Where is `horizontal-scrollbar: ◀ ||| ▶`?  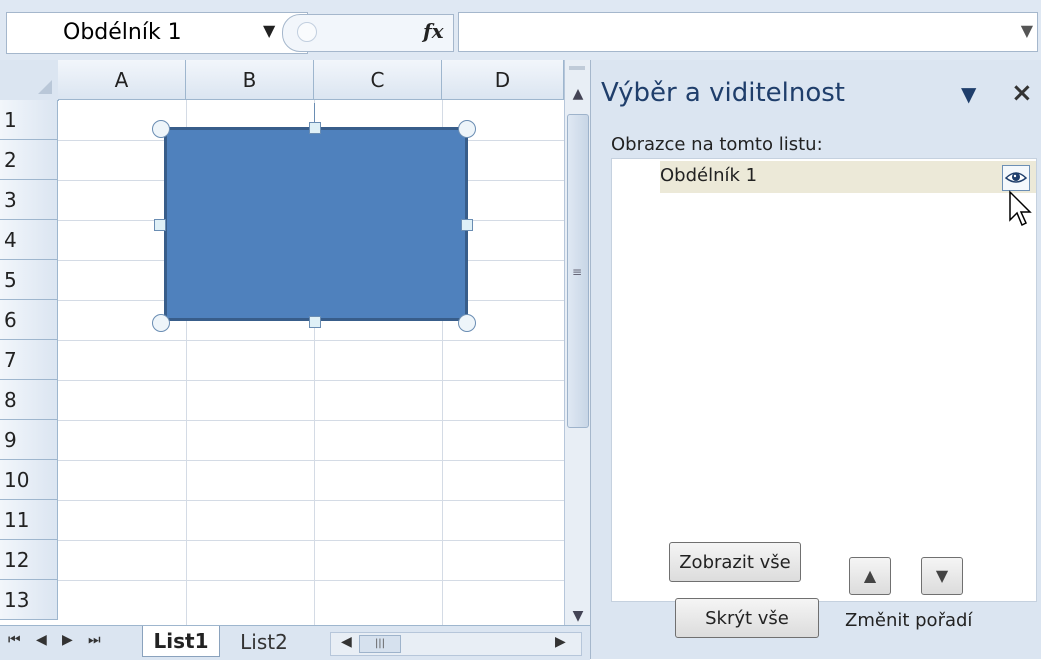
horizontal-scrollbar: ◀ ||| ▶ is located at coordinates (456, 644).